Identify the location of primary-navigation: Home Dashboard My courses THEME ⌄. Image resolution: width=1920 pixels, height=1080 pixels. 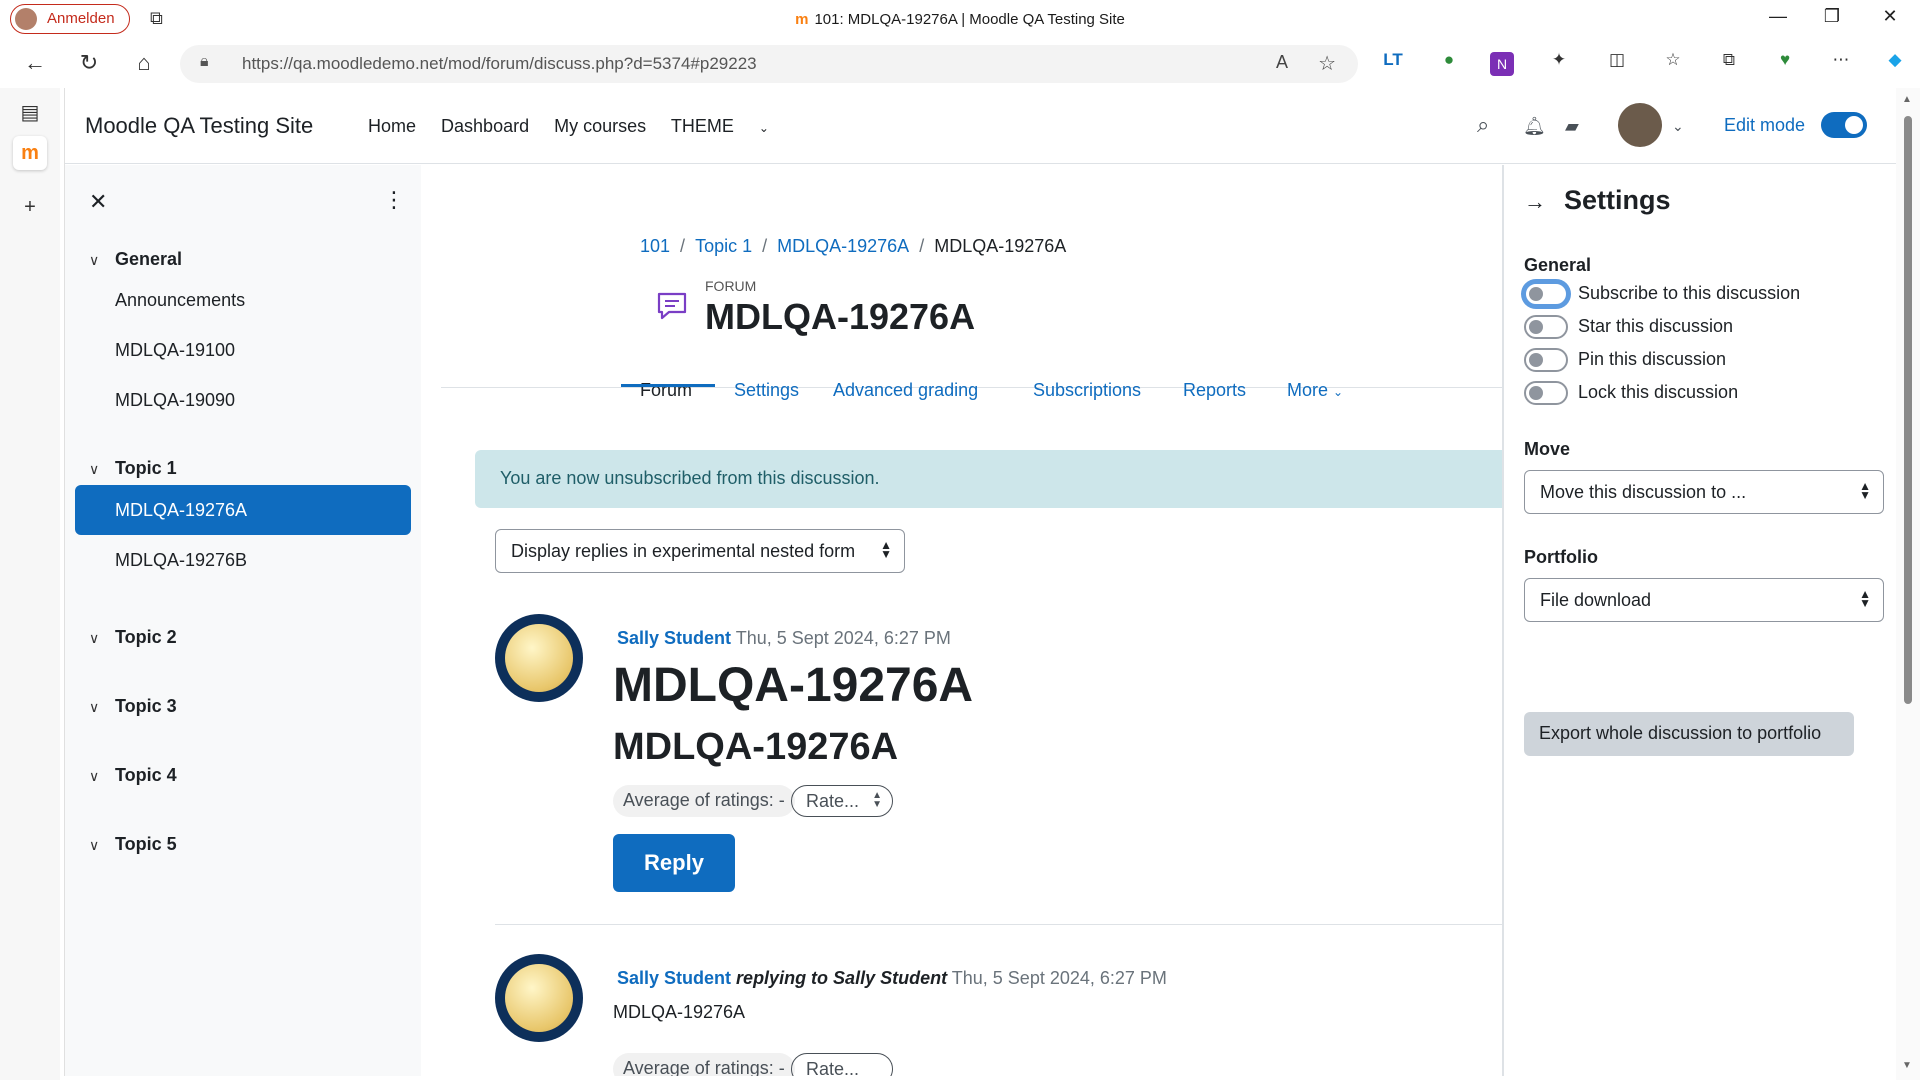
(588, 126).